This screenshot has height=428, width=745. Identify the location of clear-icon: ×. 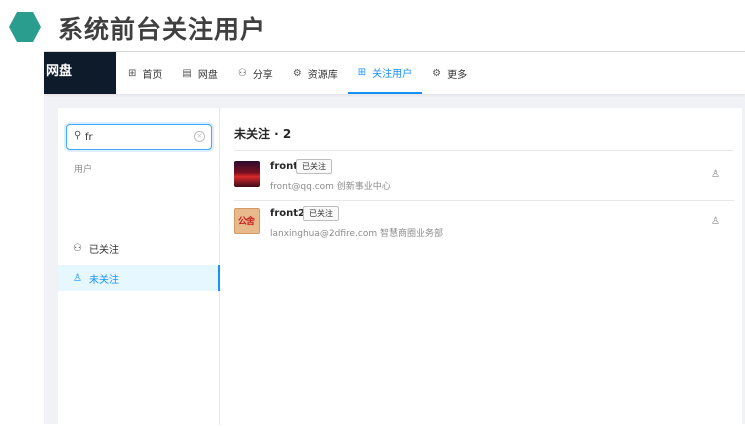
(199, 136).